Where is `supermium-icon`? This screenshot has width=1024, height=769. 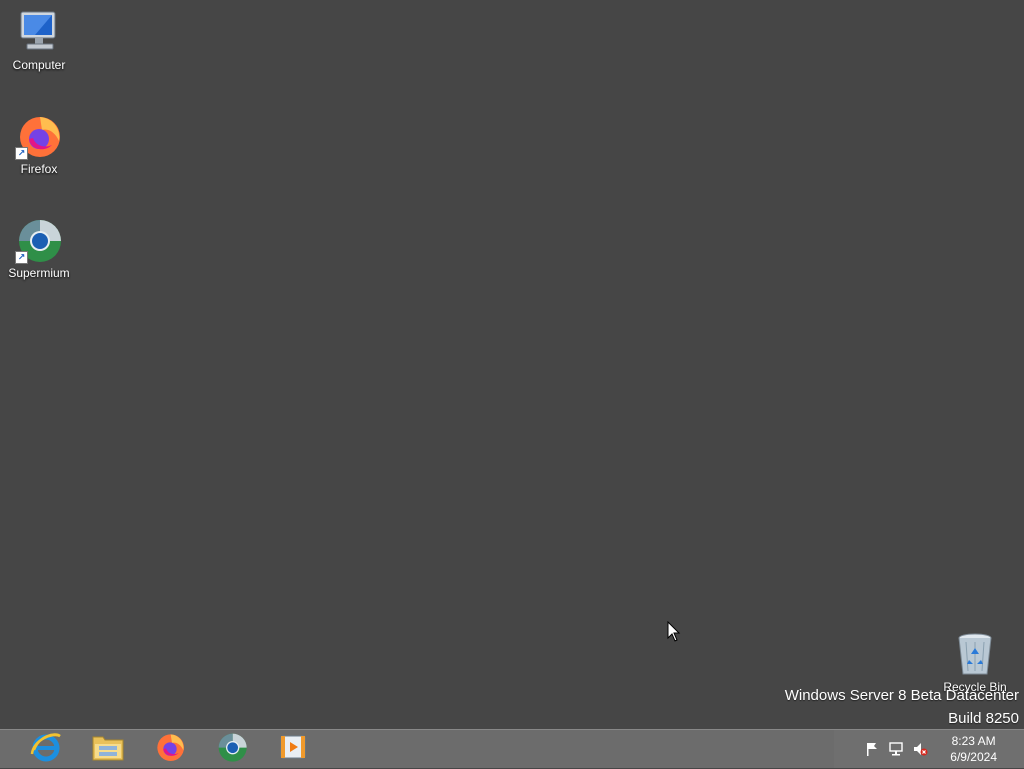 supermium-icon is located at coordinates (232, 749).